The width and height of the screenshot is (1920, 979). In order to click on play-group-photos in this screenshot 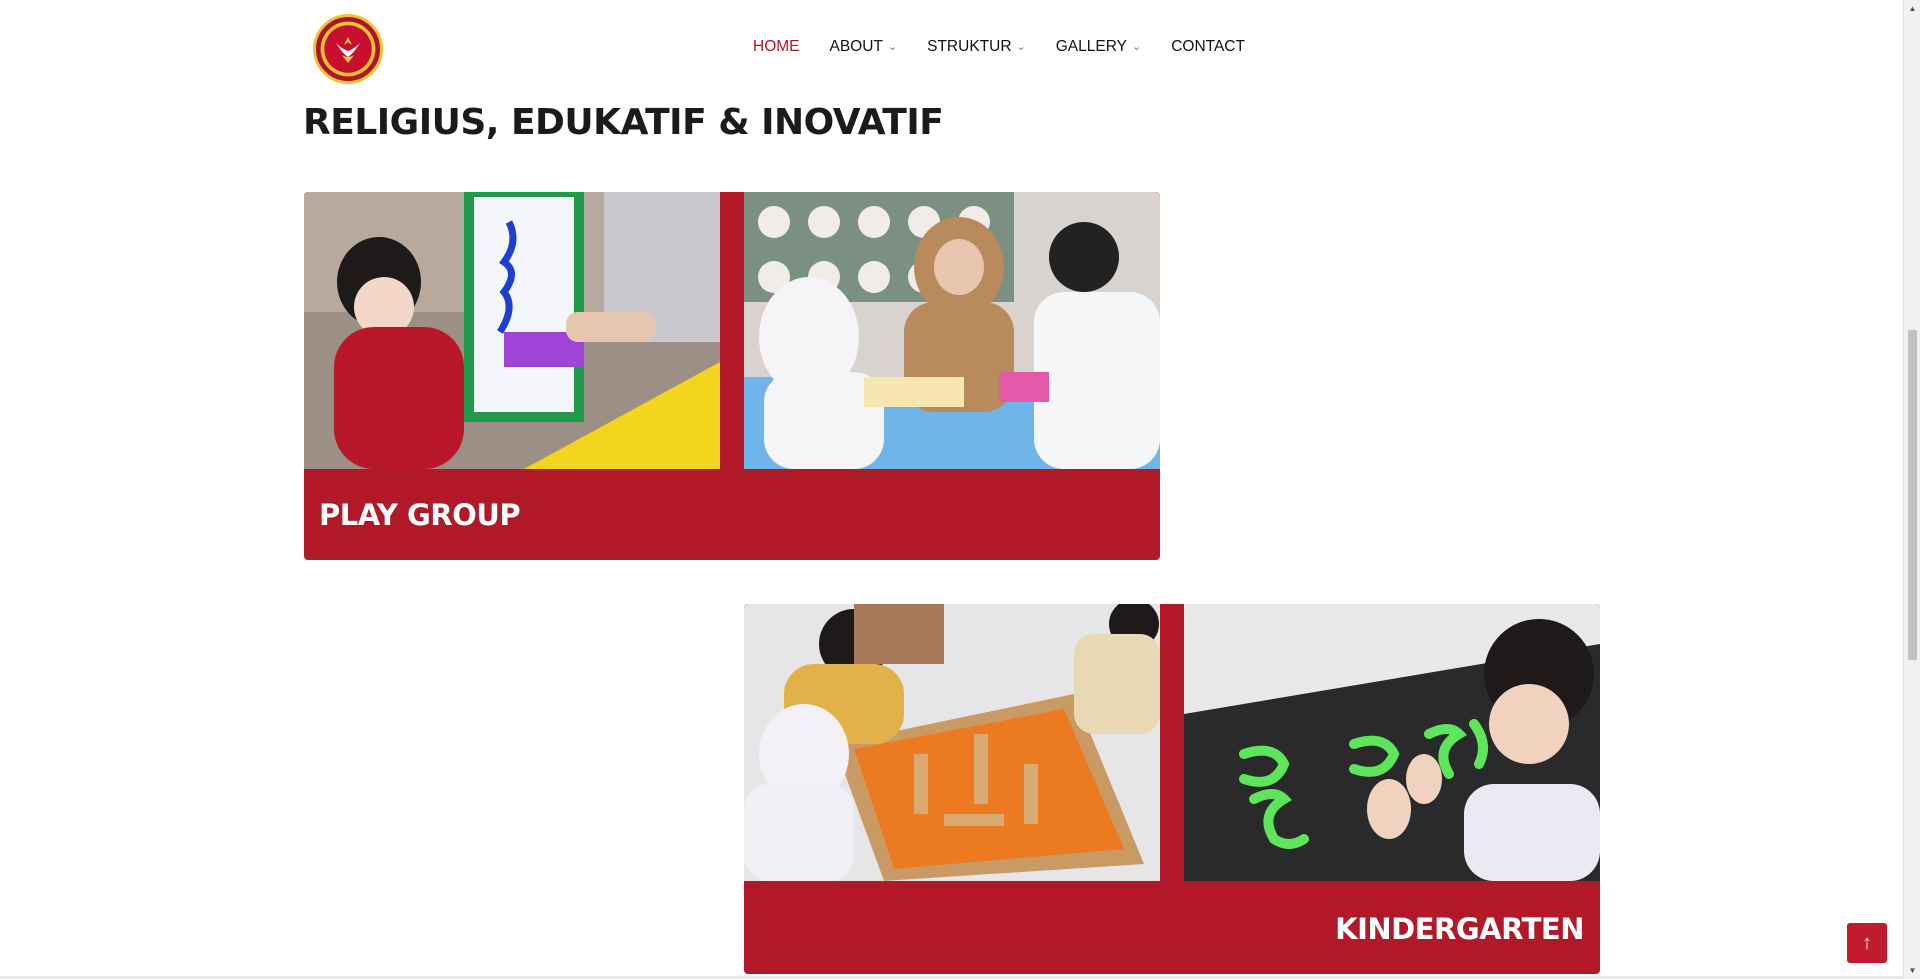, I will do `click(732, 330)`.